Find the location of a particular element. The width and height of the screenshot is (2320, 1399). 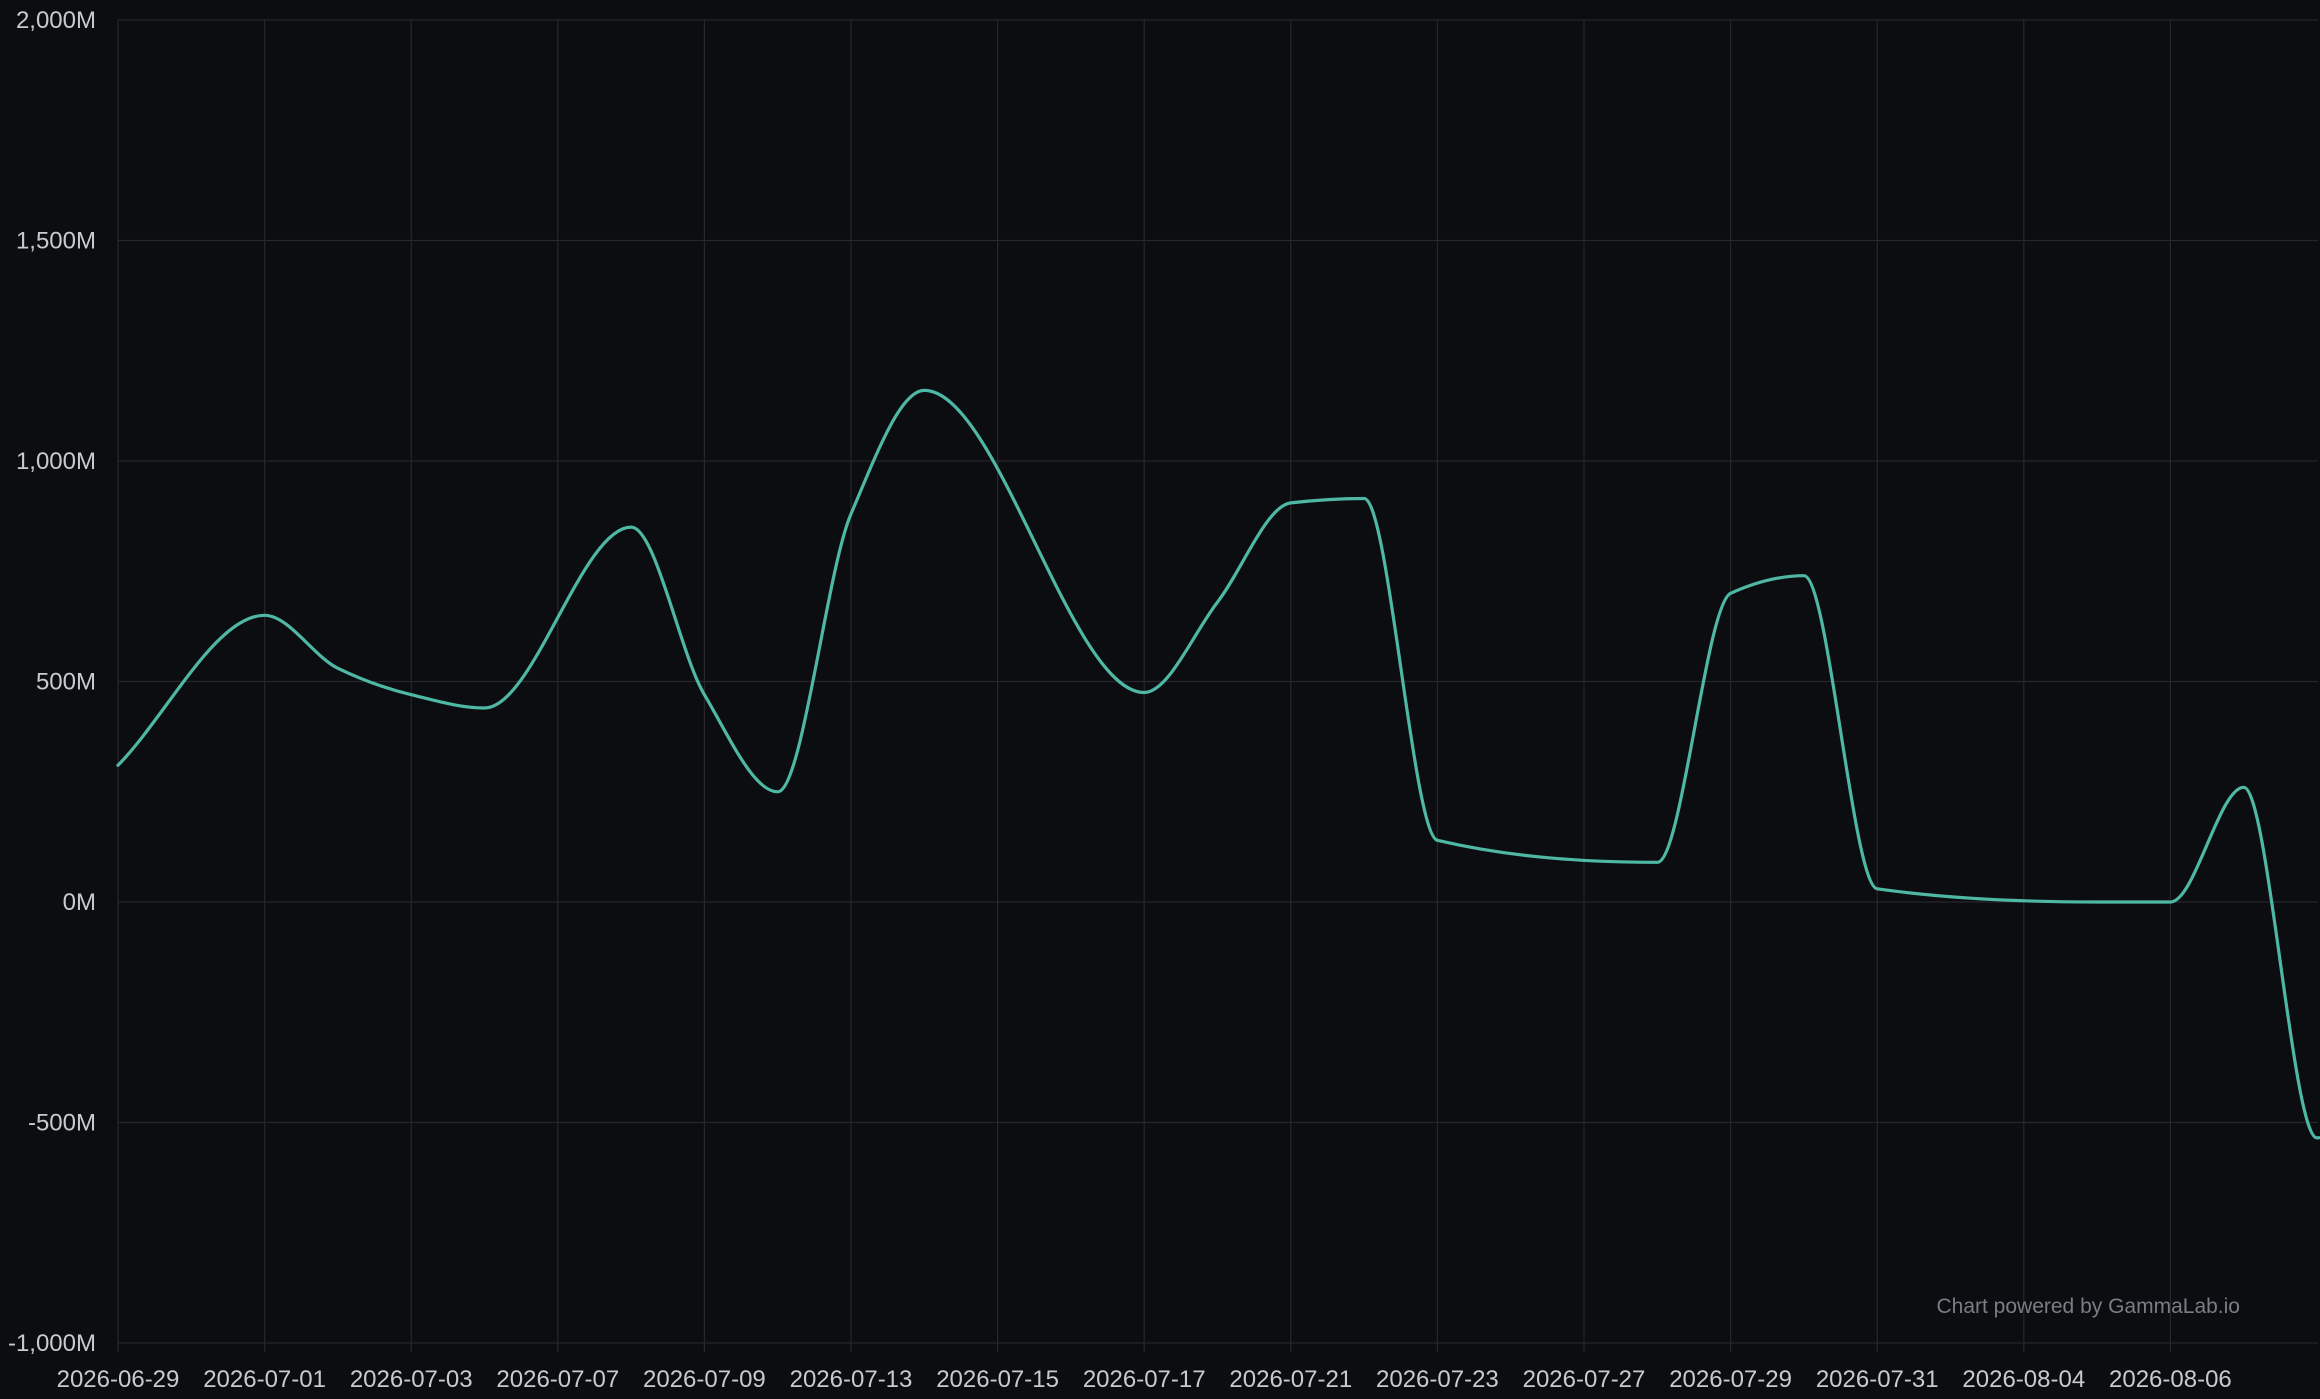

x-tick-label: 2026-07-21 is located at coordinates (1290, 1379).